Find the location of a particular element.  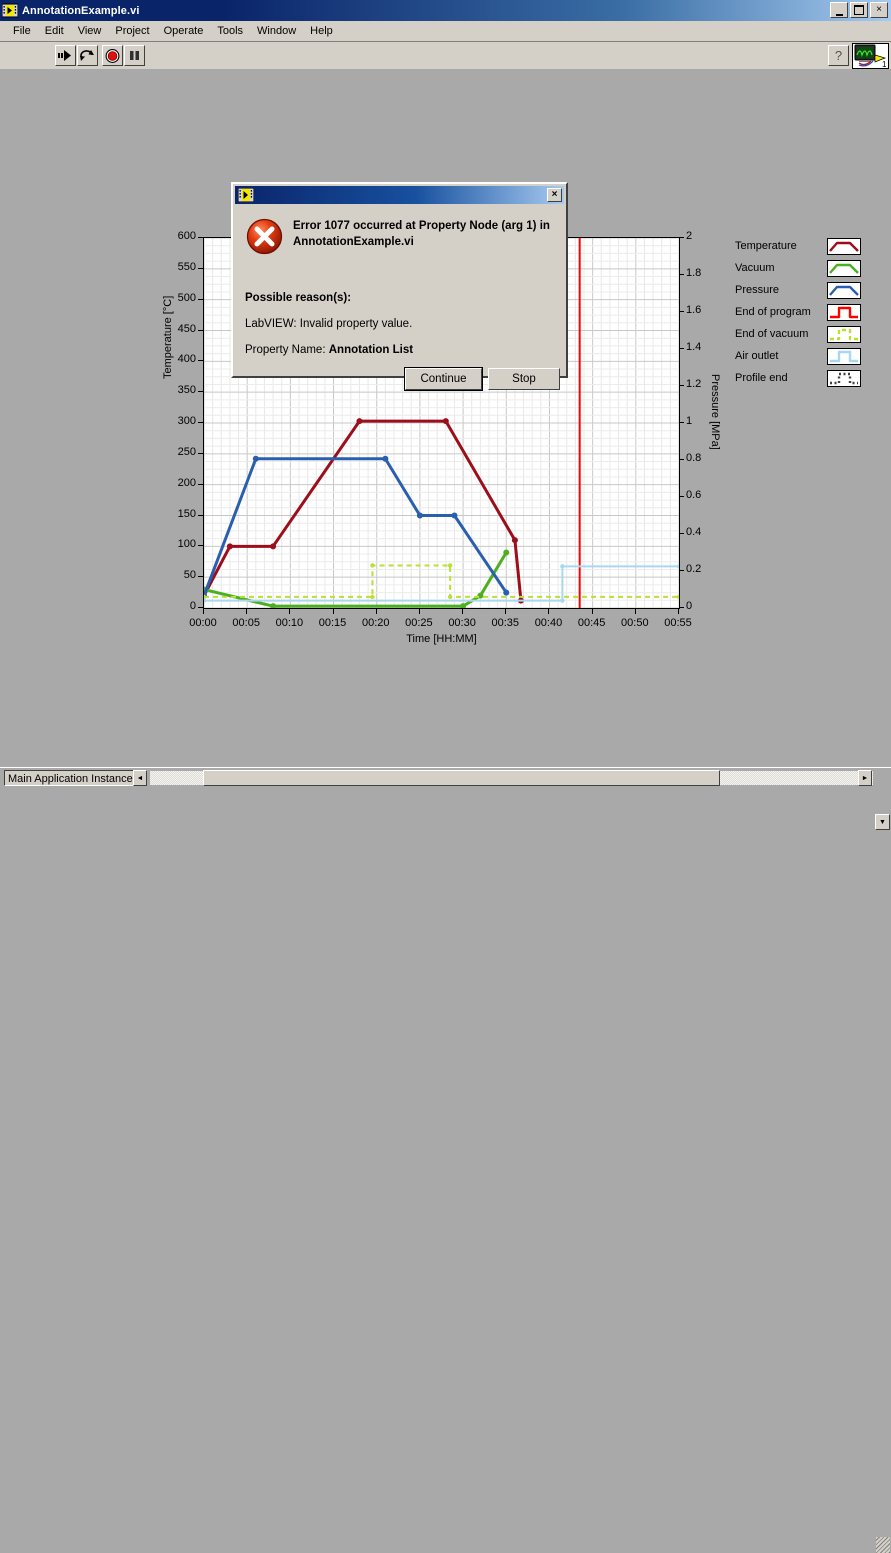

menu-view-label: View is located at coordinates (89, 31).